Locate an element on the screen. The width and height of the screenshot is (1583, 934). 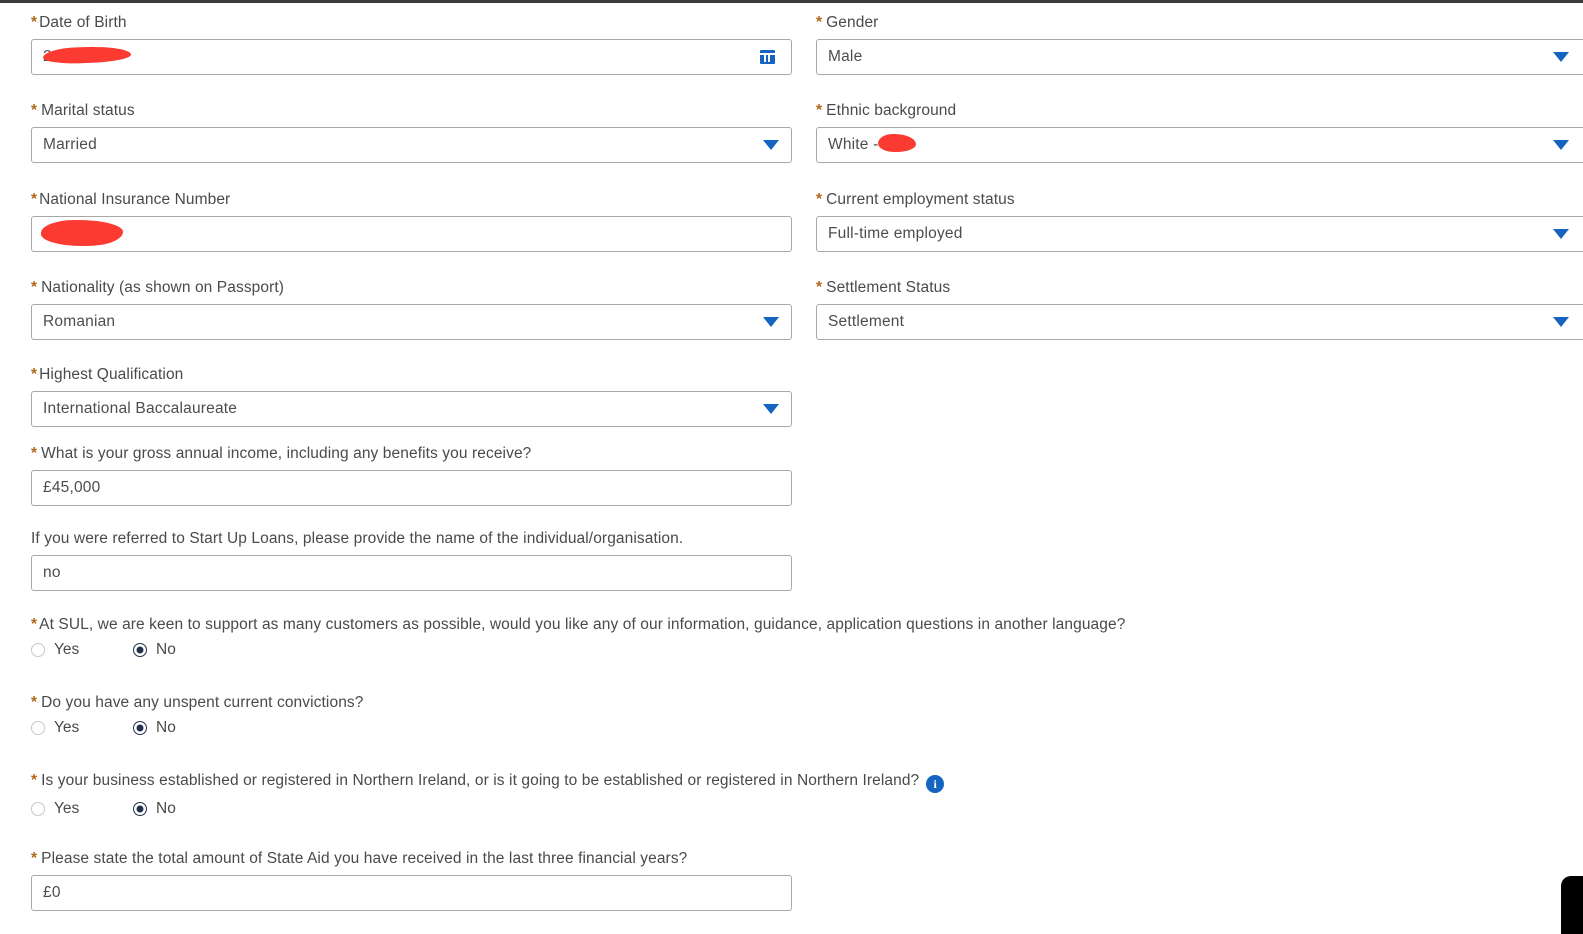
state-aid-total-value: £0 is located at coordinates (52, 892).